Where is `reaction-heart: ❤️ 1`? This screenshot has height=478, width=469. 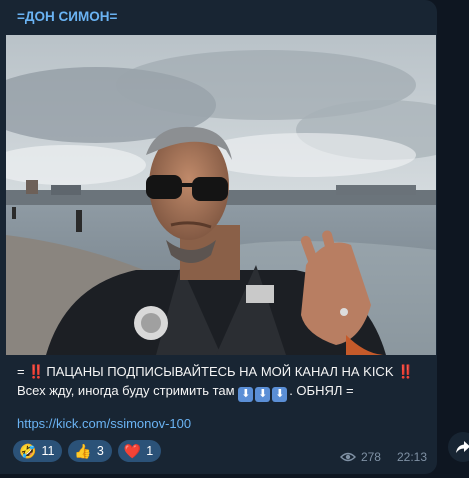
reaction-heart: ❤️ 1 is located at coordinates (139, 451).